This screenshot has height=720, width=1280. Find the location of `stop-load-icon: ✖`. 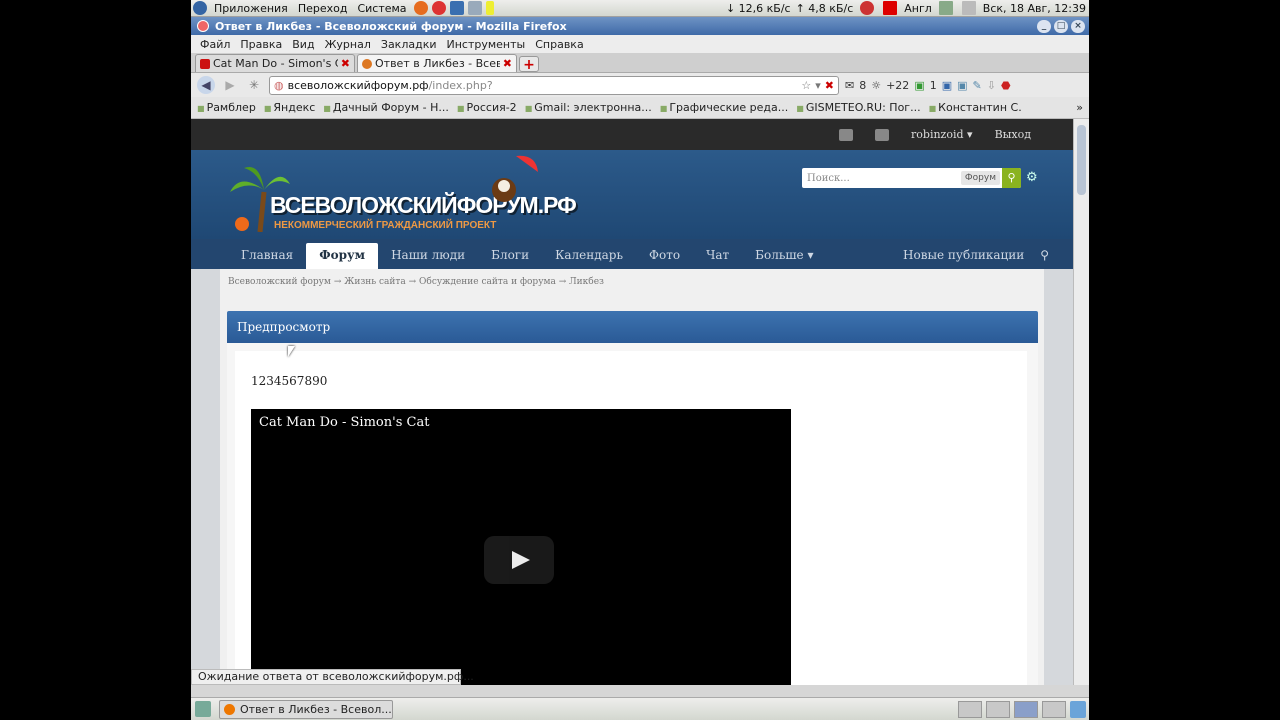

stop-load-icon: ✖ is located at coordinates (829, 85).